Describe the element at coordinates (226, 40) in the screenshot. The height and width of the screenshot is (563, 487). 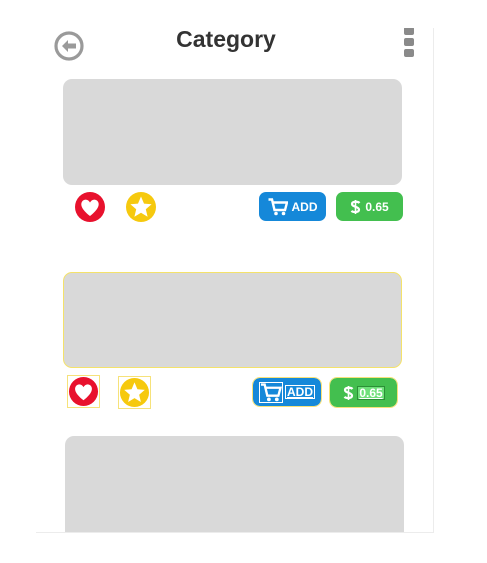
I see `page-title: Category` at that location.